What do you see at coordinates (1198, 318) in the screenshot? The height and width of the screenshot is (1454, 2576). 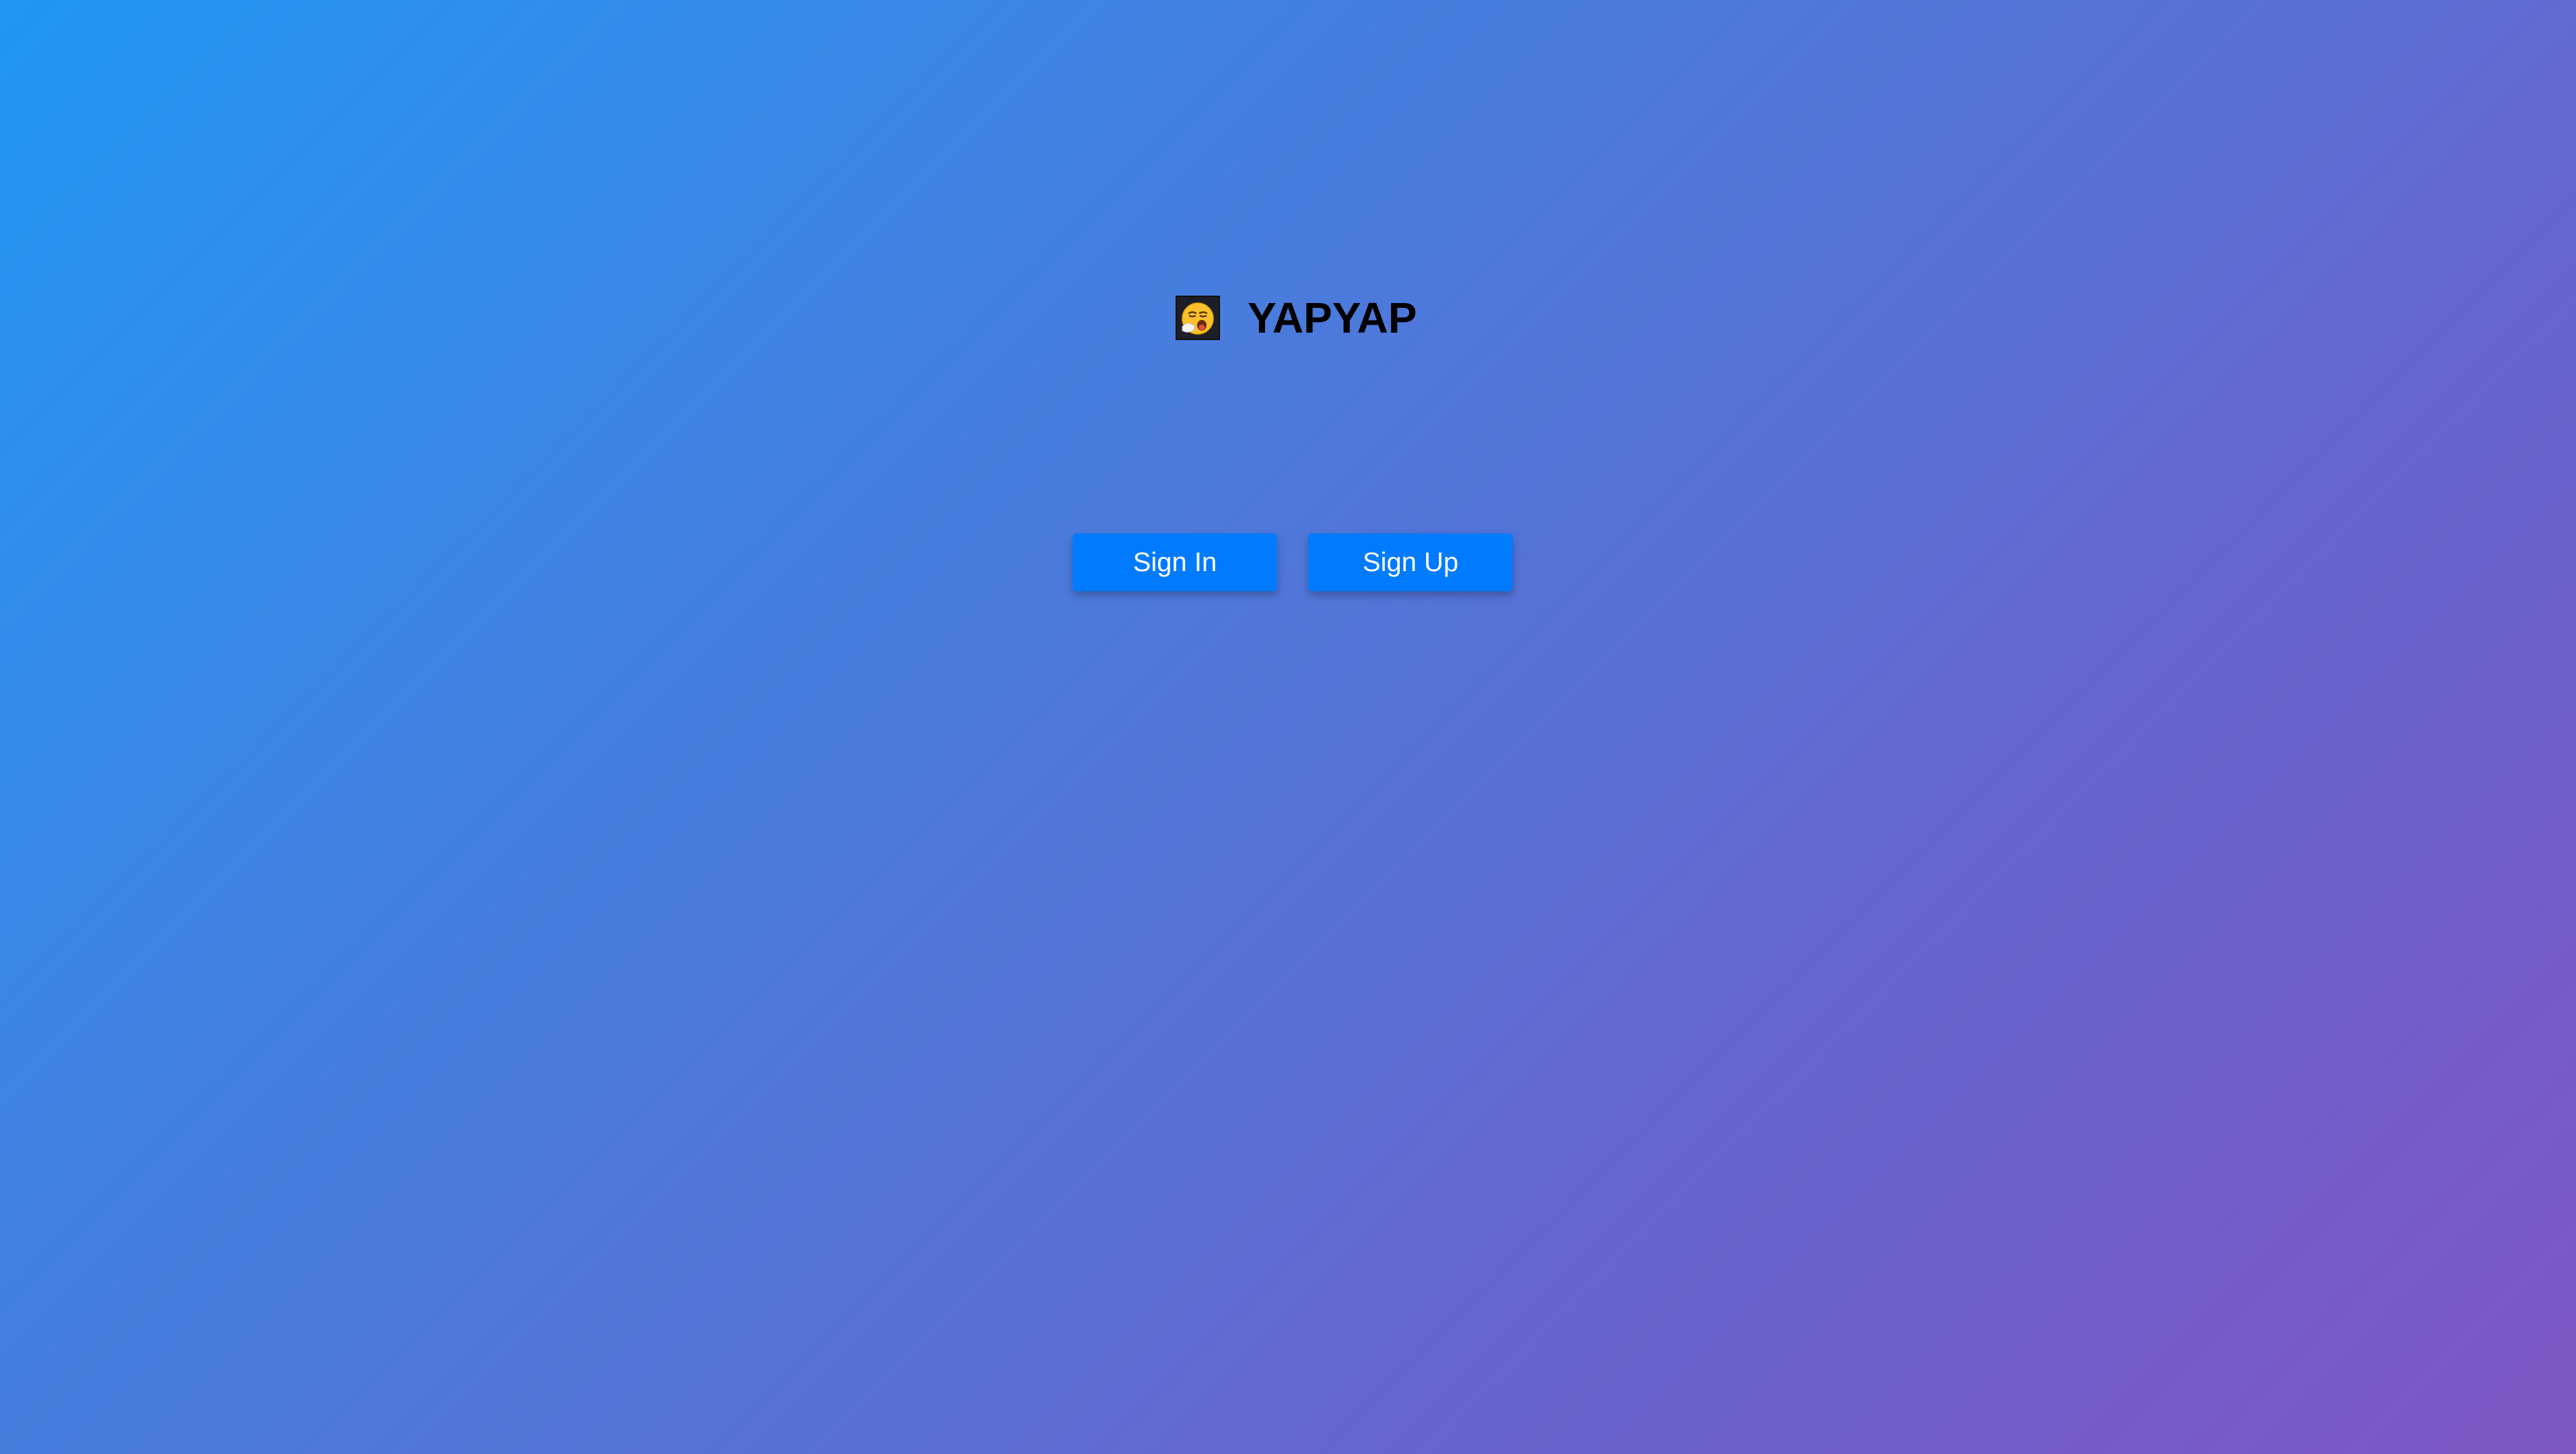 I see `yawning-face-icon` at bounding box center [1198, 318].